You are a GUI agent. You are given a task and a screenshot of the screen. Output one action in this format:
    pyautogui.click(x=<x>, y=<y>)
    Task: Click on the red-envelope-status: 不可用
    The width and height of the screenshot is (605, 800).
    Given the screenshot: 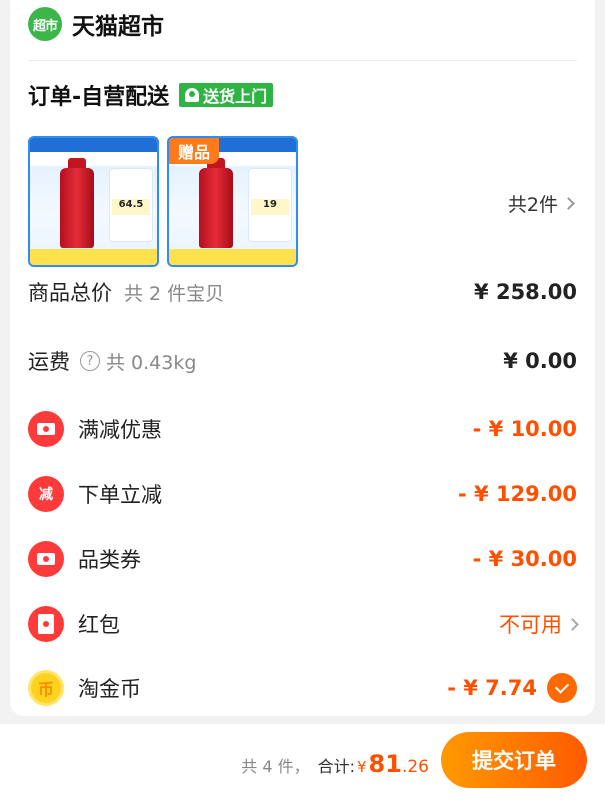 What is the action you would take?
    pyautogui.click(x=539, y=624)
    